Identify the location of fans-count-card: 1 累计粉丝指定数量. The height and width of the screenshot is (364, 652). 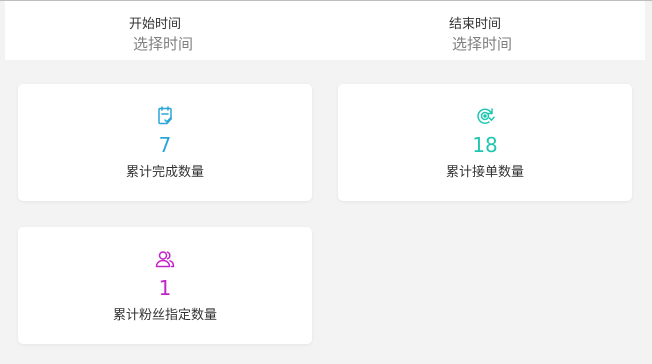
(165, 285).